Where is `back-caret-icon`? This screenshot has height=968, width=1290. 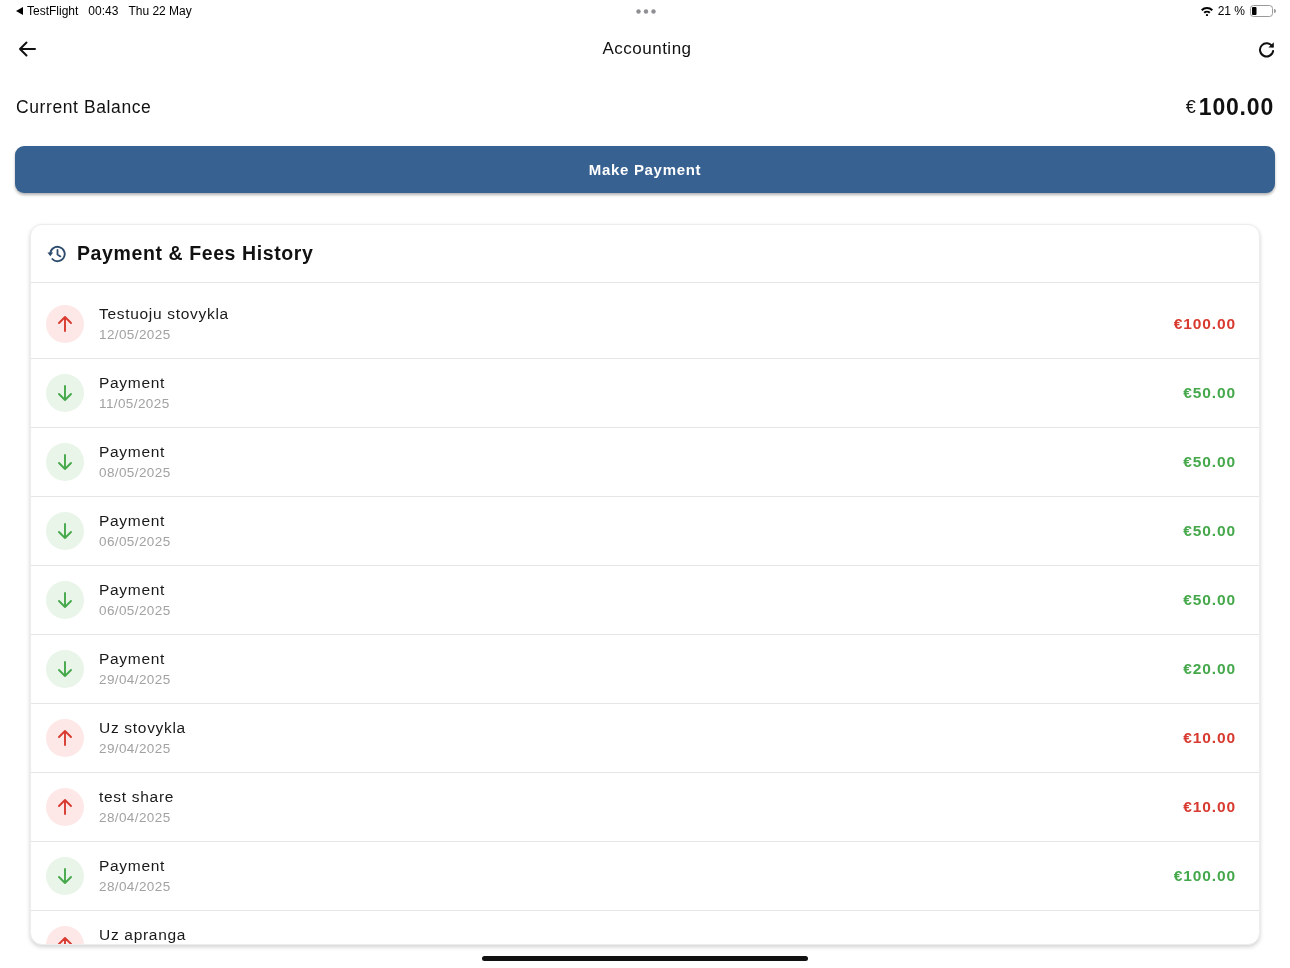
back-caret-icon is located at coordinates (19, 11).